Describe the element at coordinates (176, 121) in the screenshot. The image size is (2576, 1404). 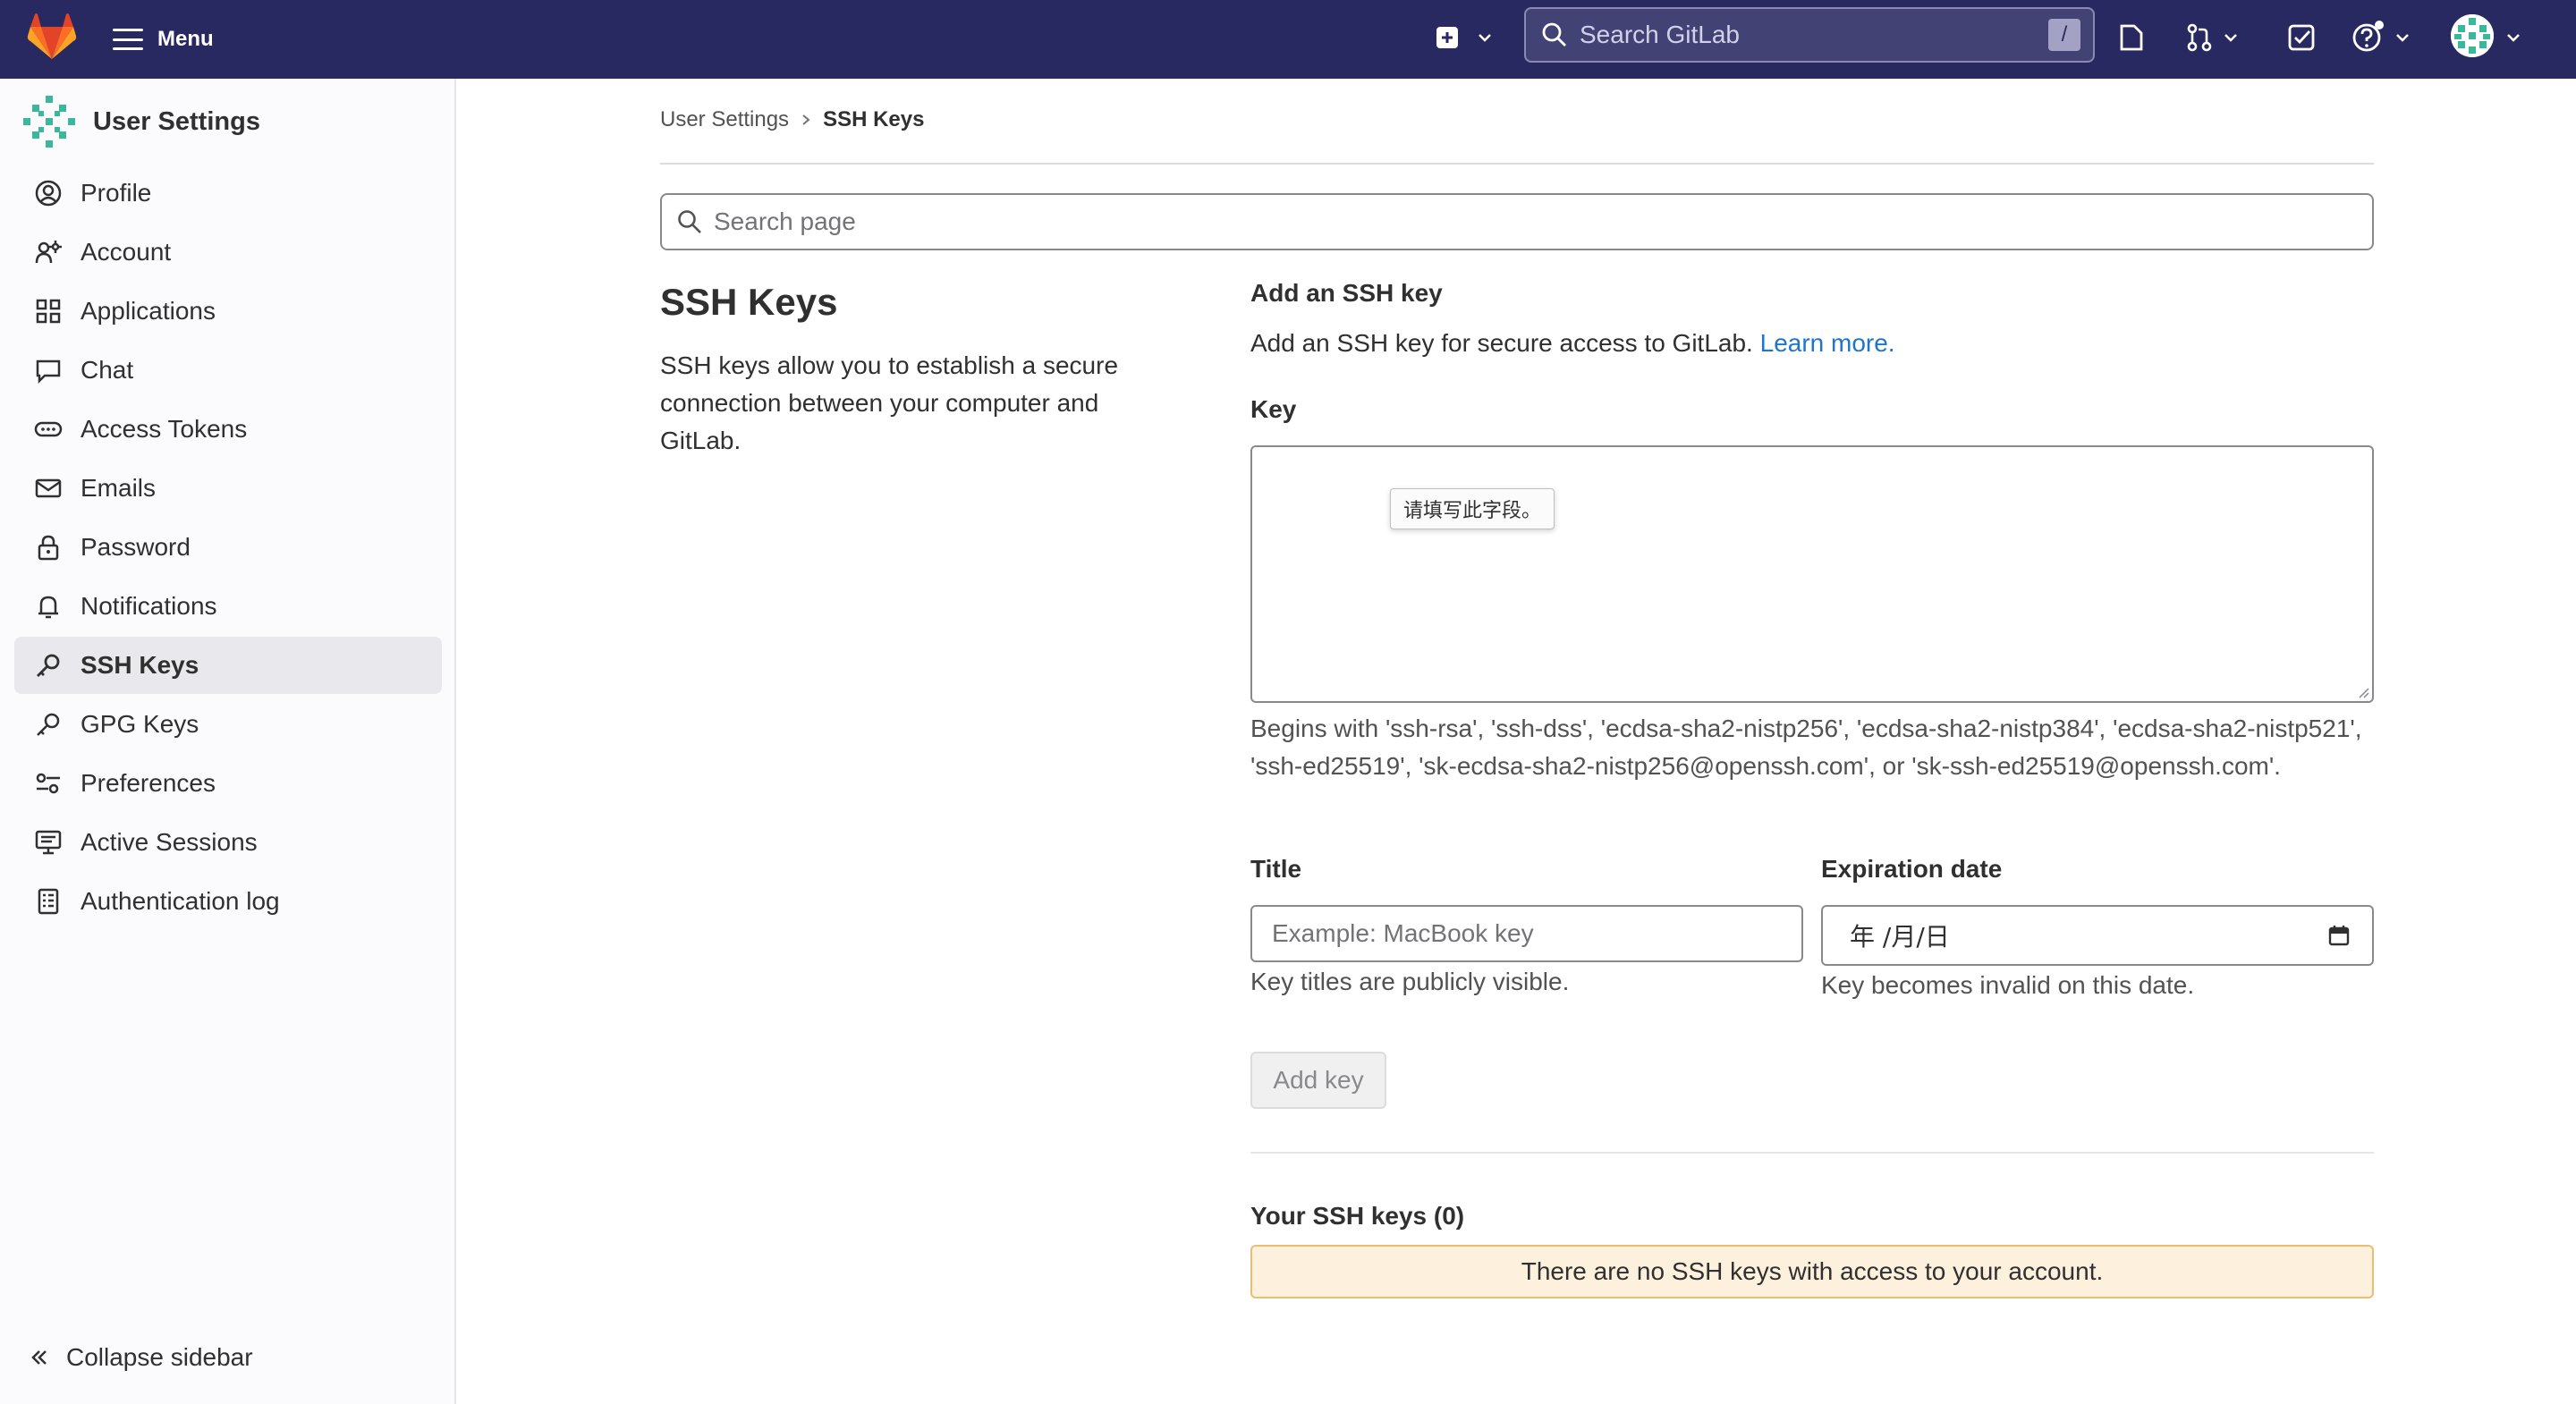
I see `sidebar-title: User Settings` at that location.